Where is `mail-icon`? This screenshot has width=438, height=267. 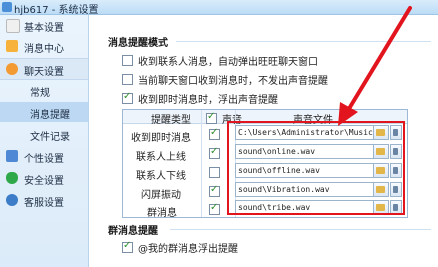 mail-icon is located at coordinates (12, 46).